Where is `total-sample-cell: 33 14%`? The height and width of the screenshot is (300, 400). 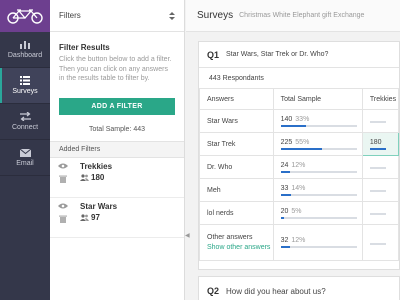
total-sample-cell: 33 14% is located at coordinates (317, 190).